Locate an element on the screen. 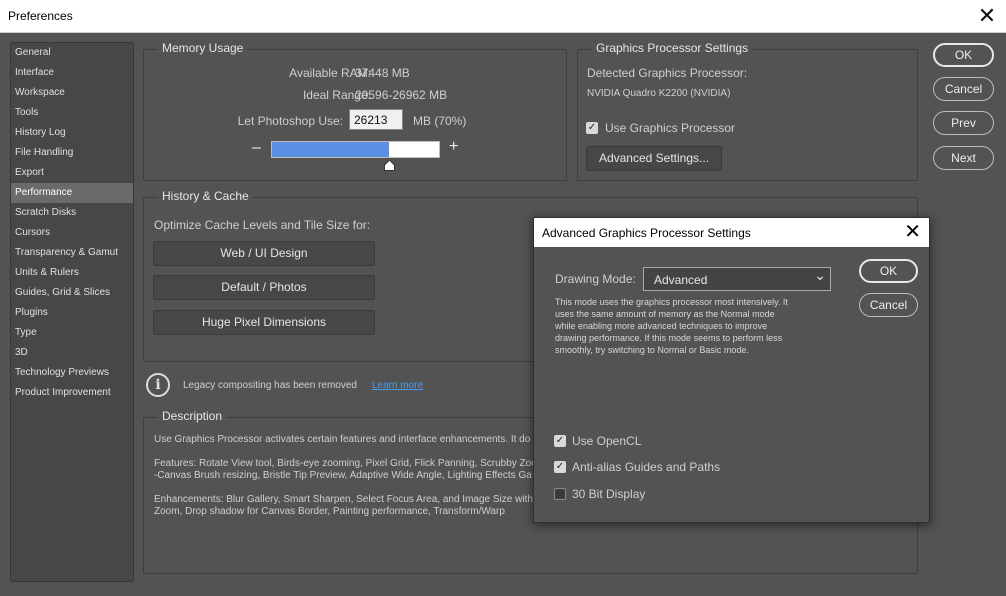 The image size is (1006, 596). sidebar-item-plugins: Plugins is located at coordinates (72, 313).